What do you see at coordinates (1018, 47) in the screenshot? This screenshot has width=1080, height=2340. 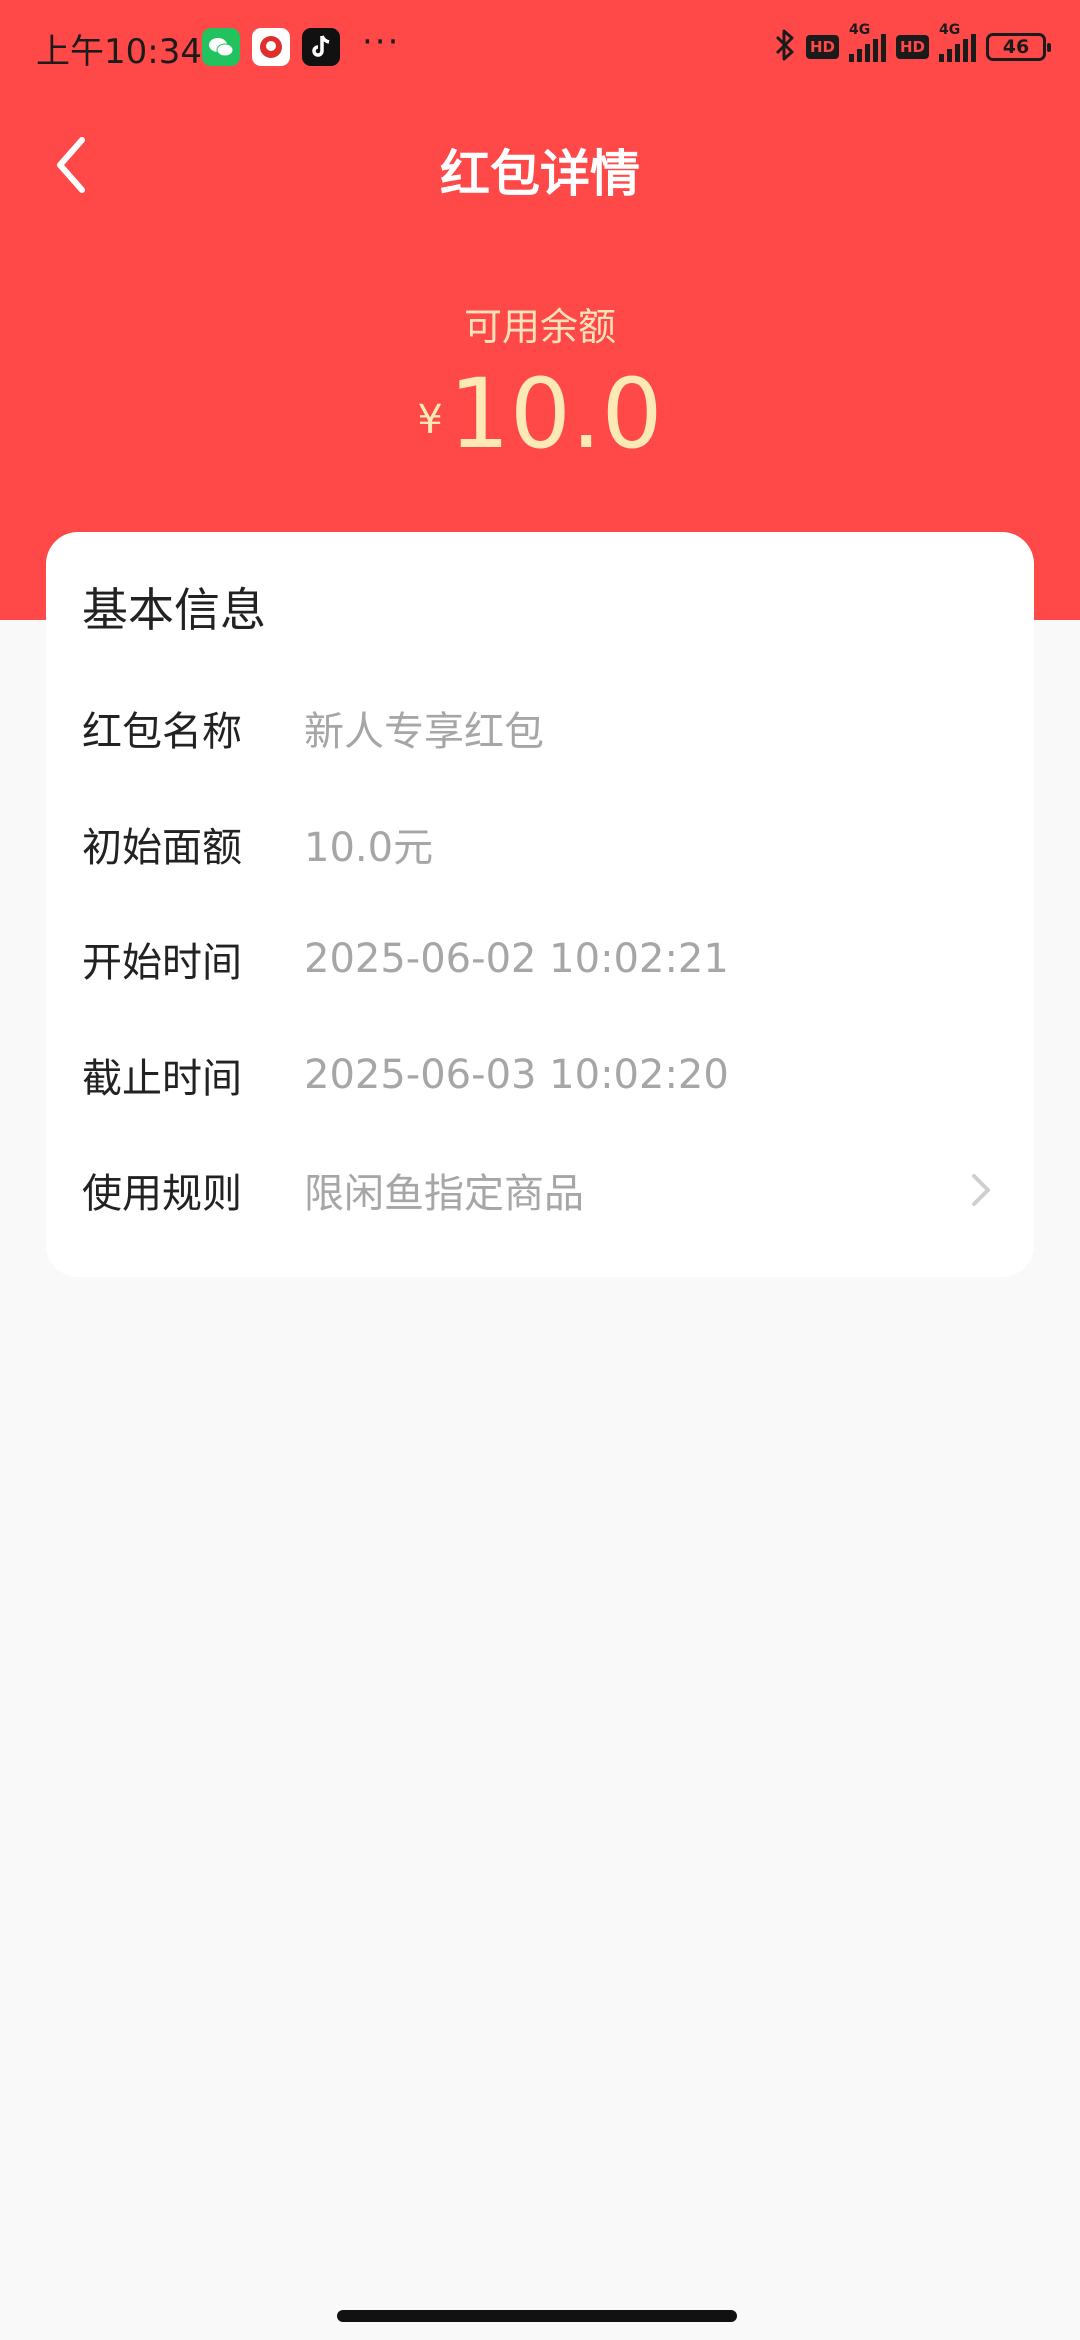 I see `battery-icon: 46` at bounding box center [1018, 47].